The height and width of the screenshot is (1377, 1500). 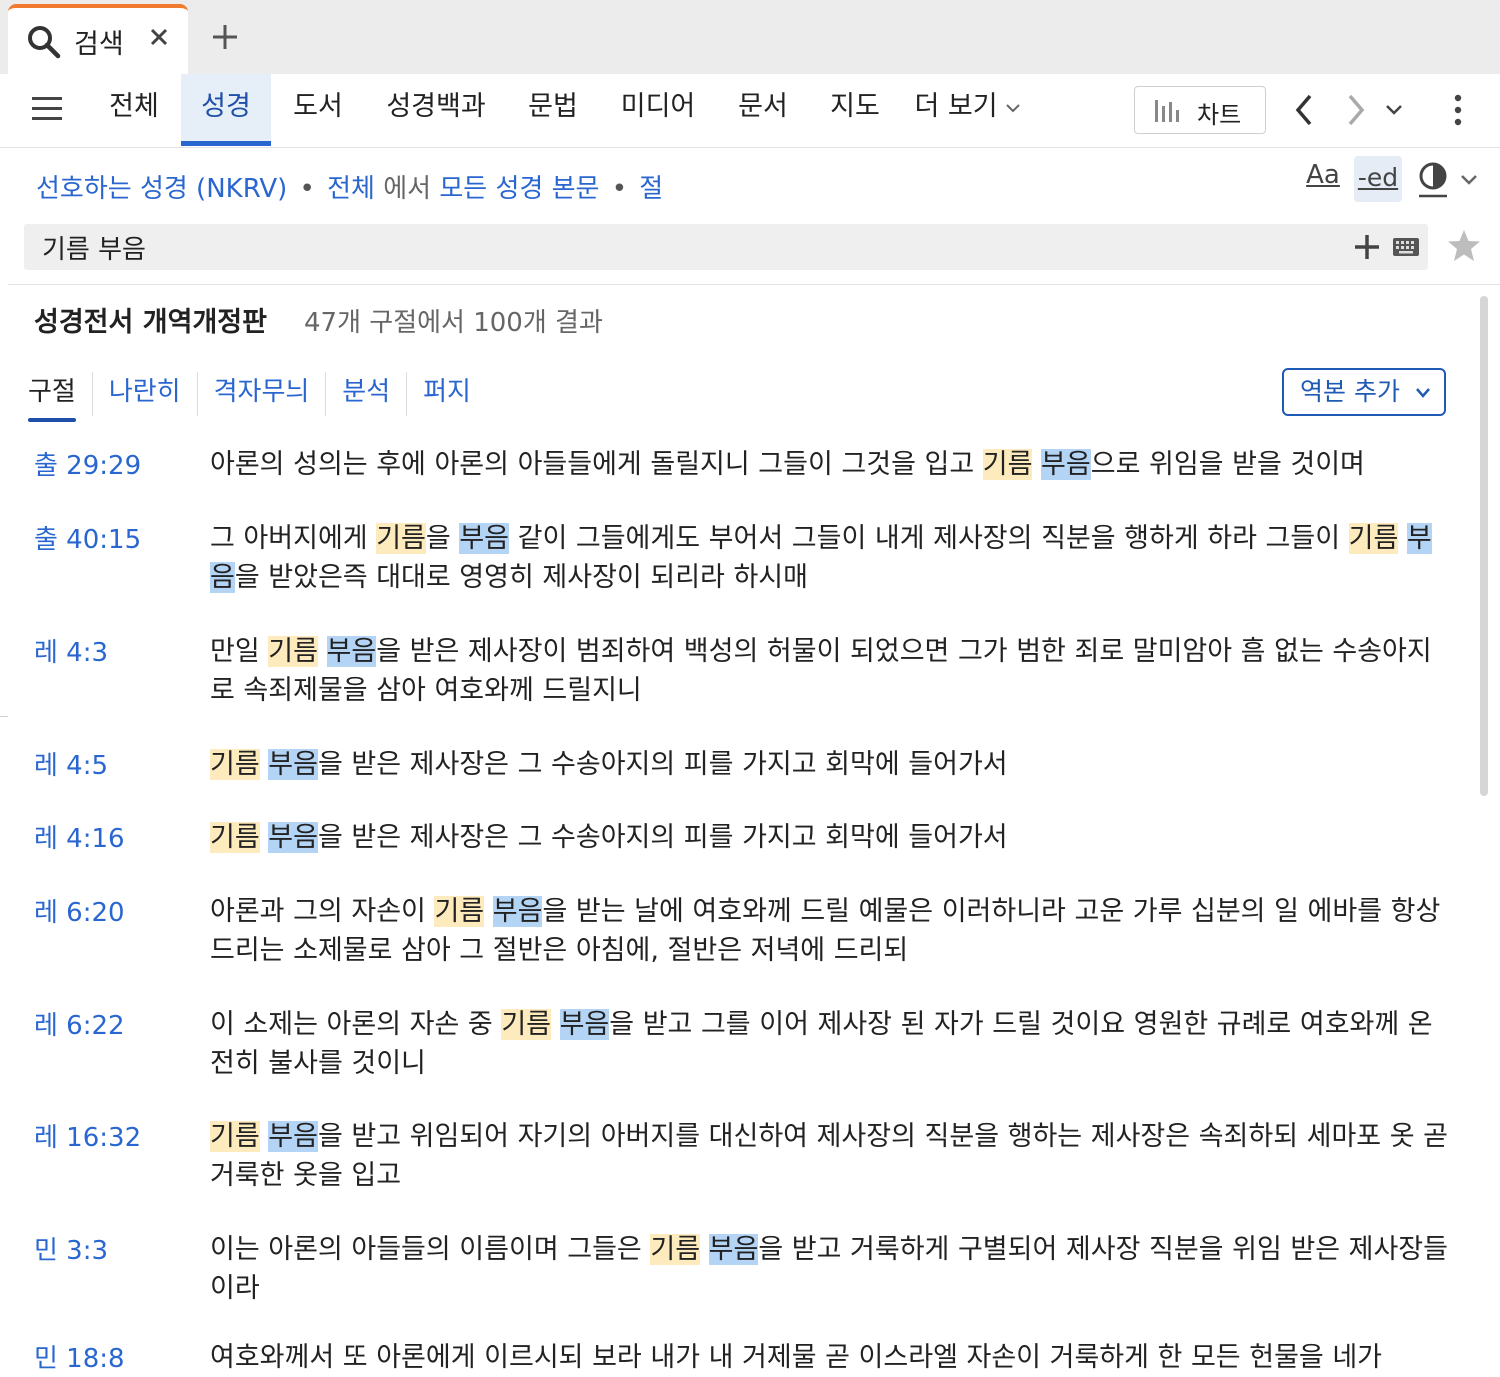 I want to click on font-size-button: Aa, so click(x=1323, y=180).